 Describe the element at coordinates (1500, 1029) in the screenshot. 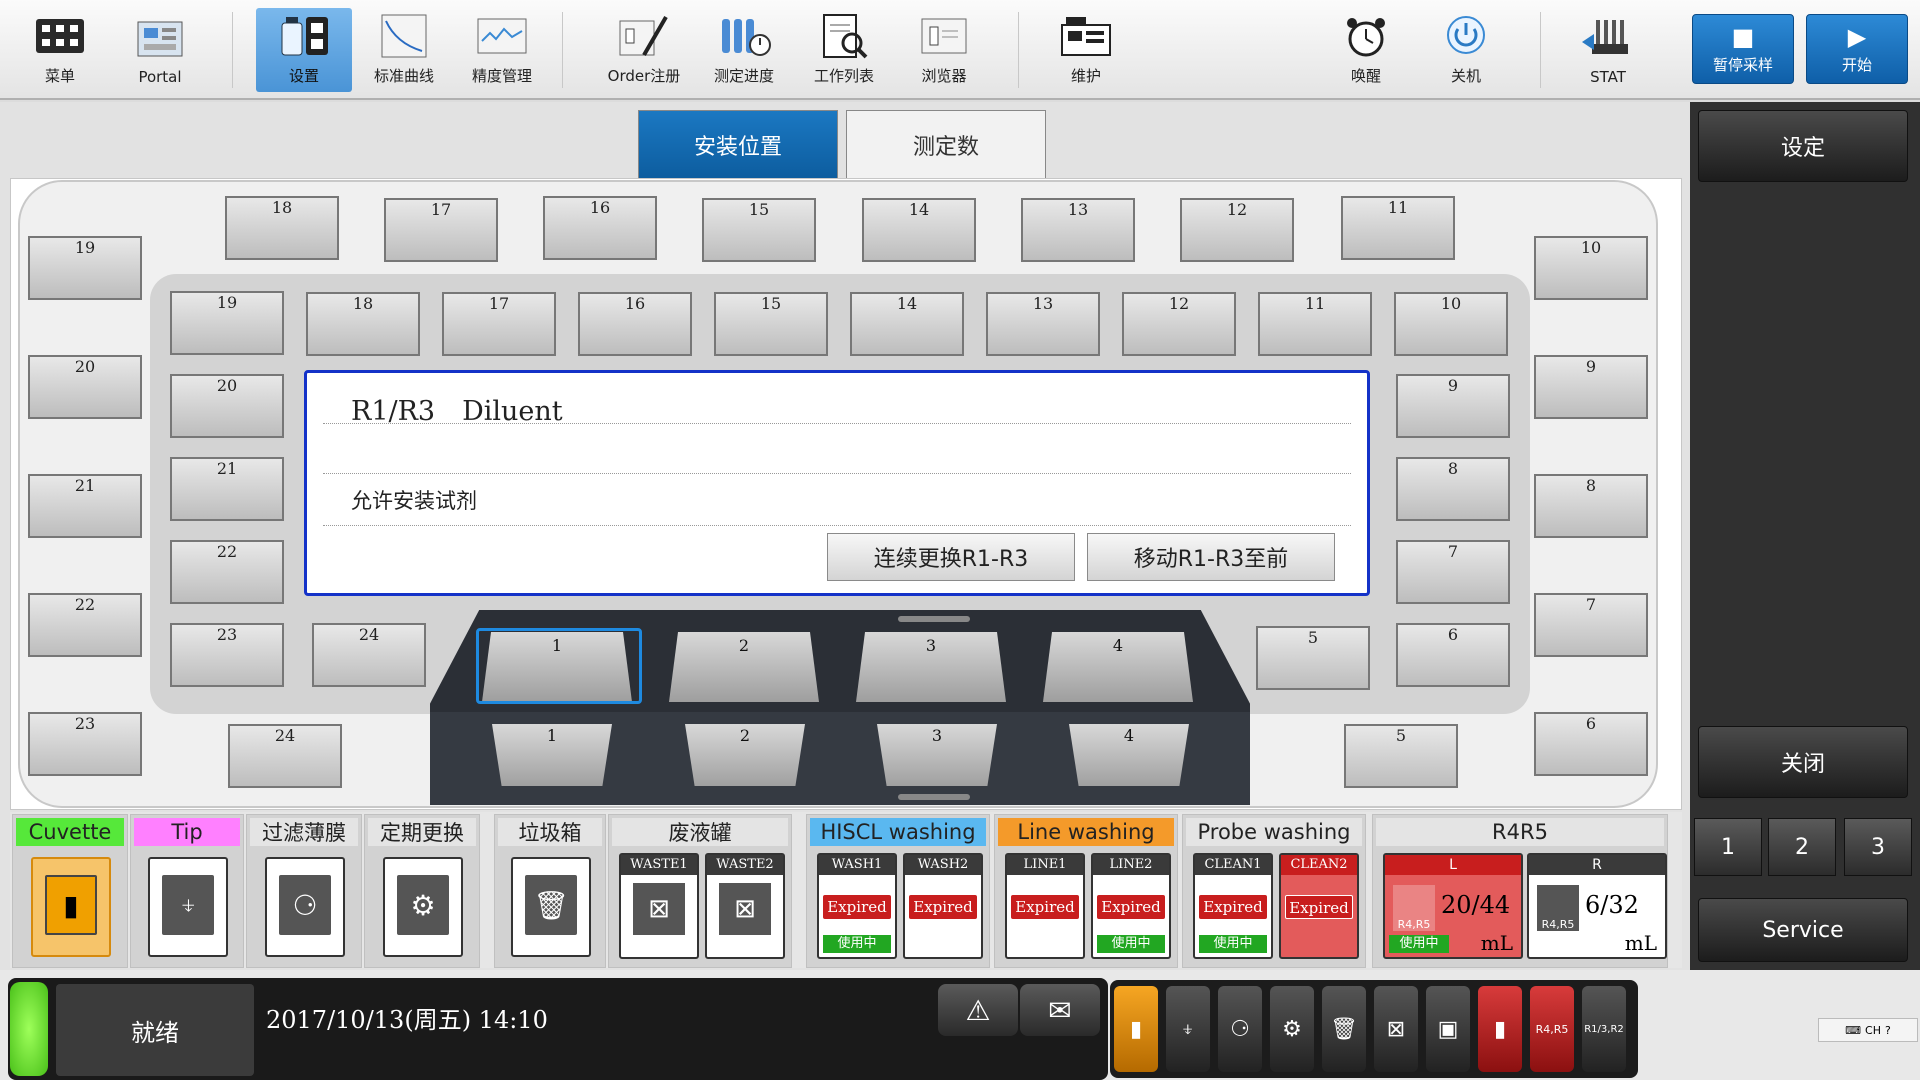

I see `probe-mini-icon: ▮` at that location.